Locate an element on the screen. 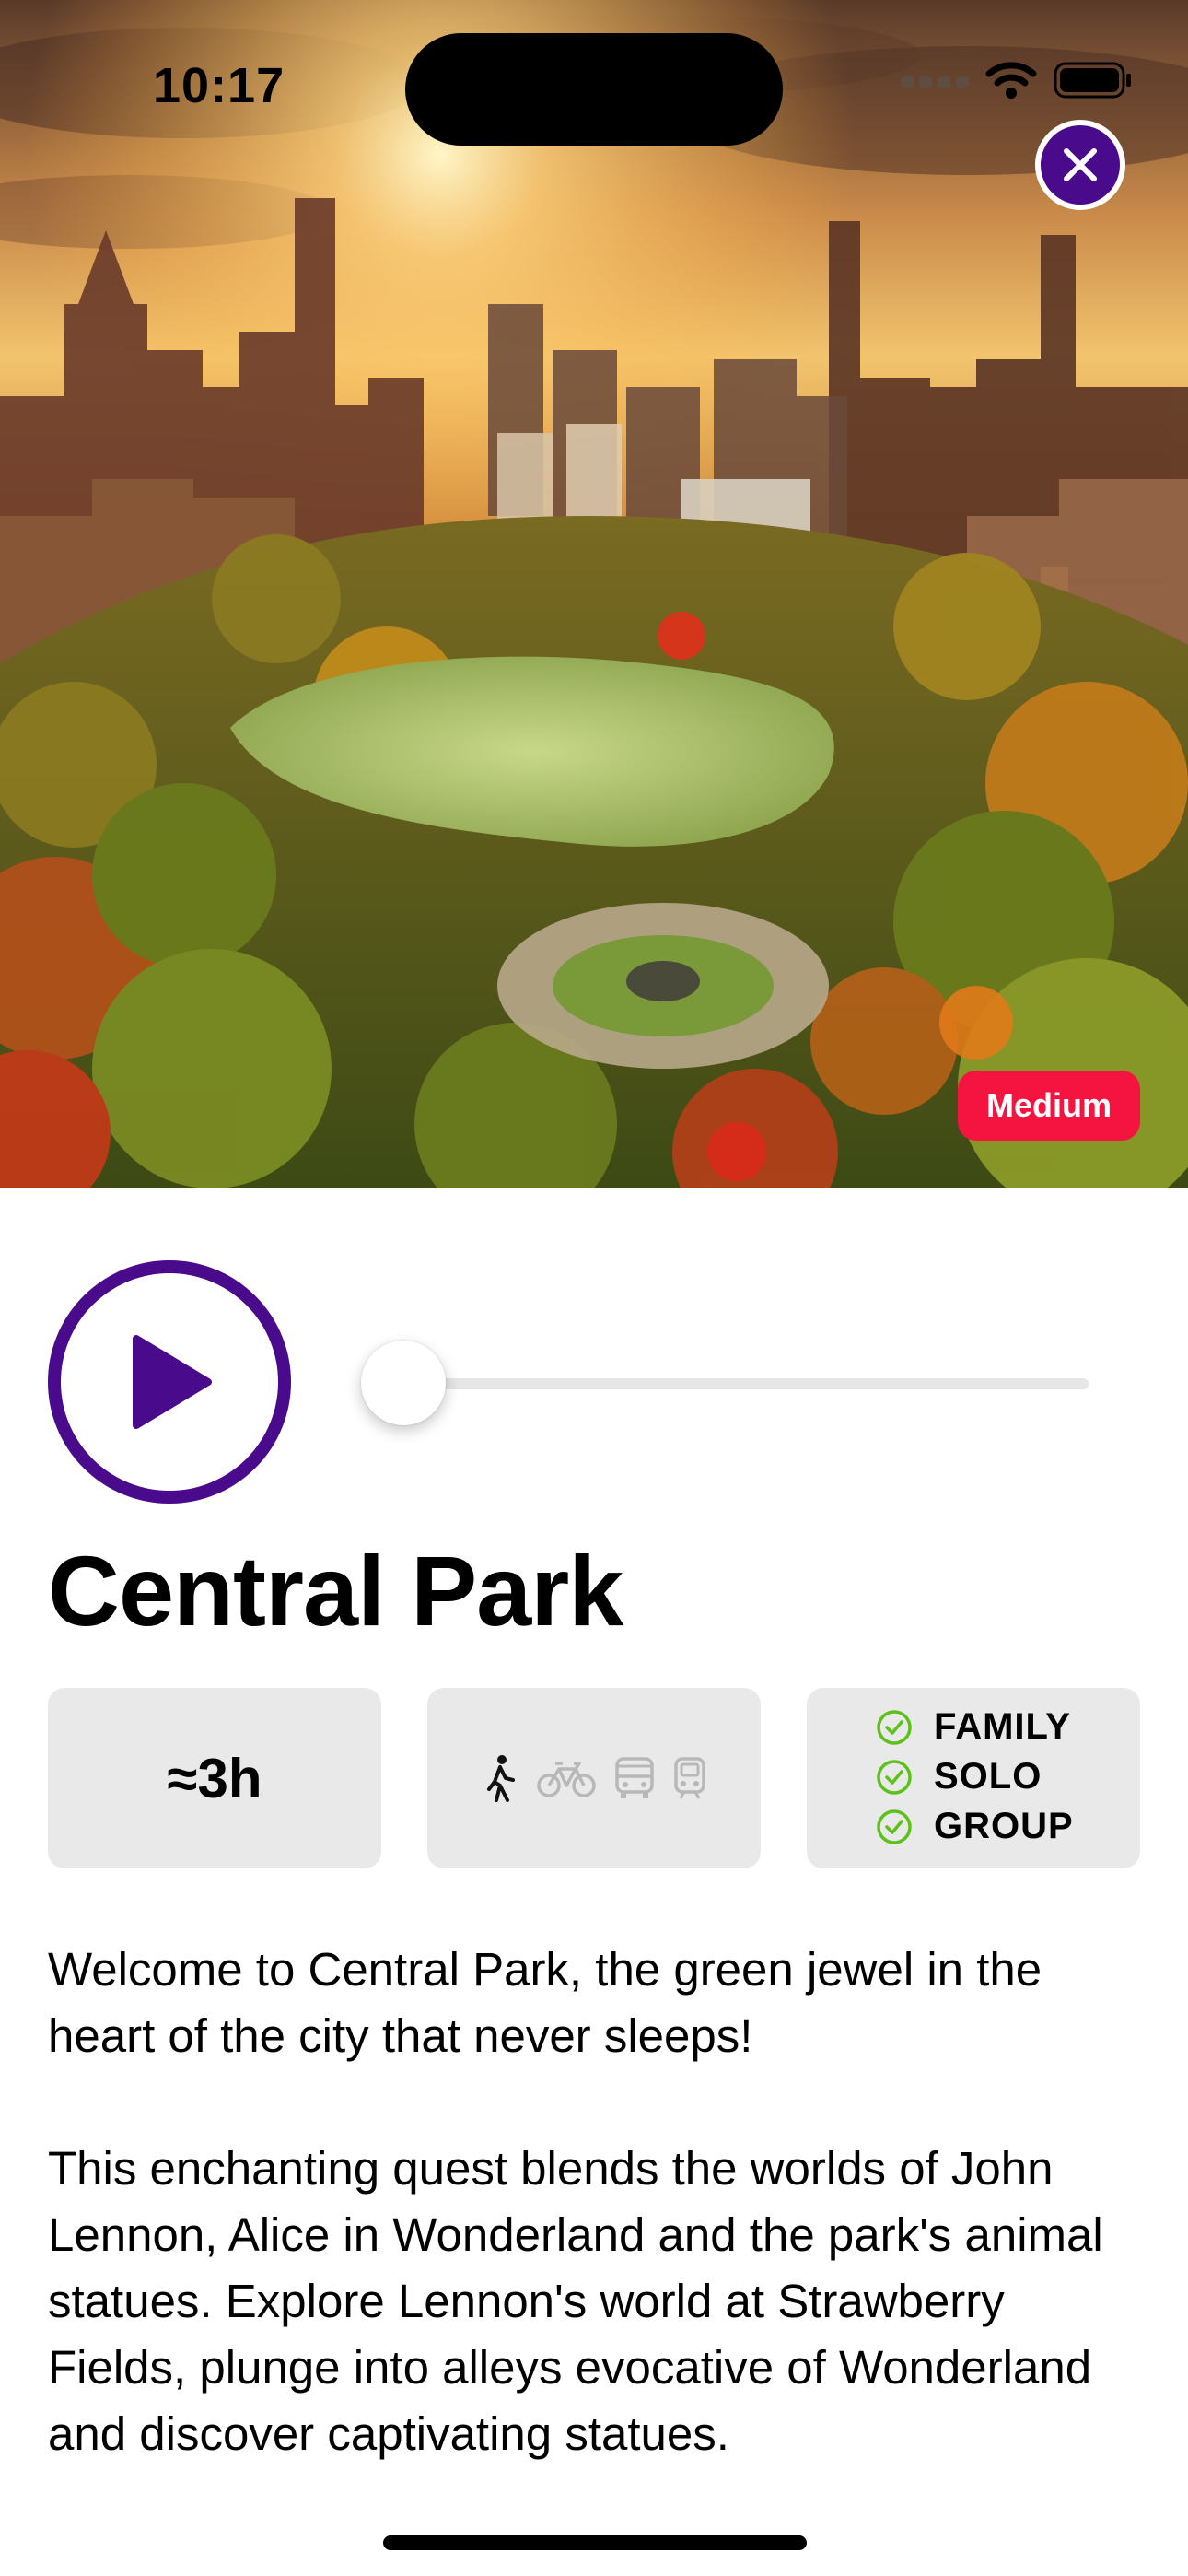  audience-card: FAMILY SOLO GROUP is located at coordinates (973, 1778).